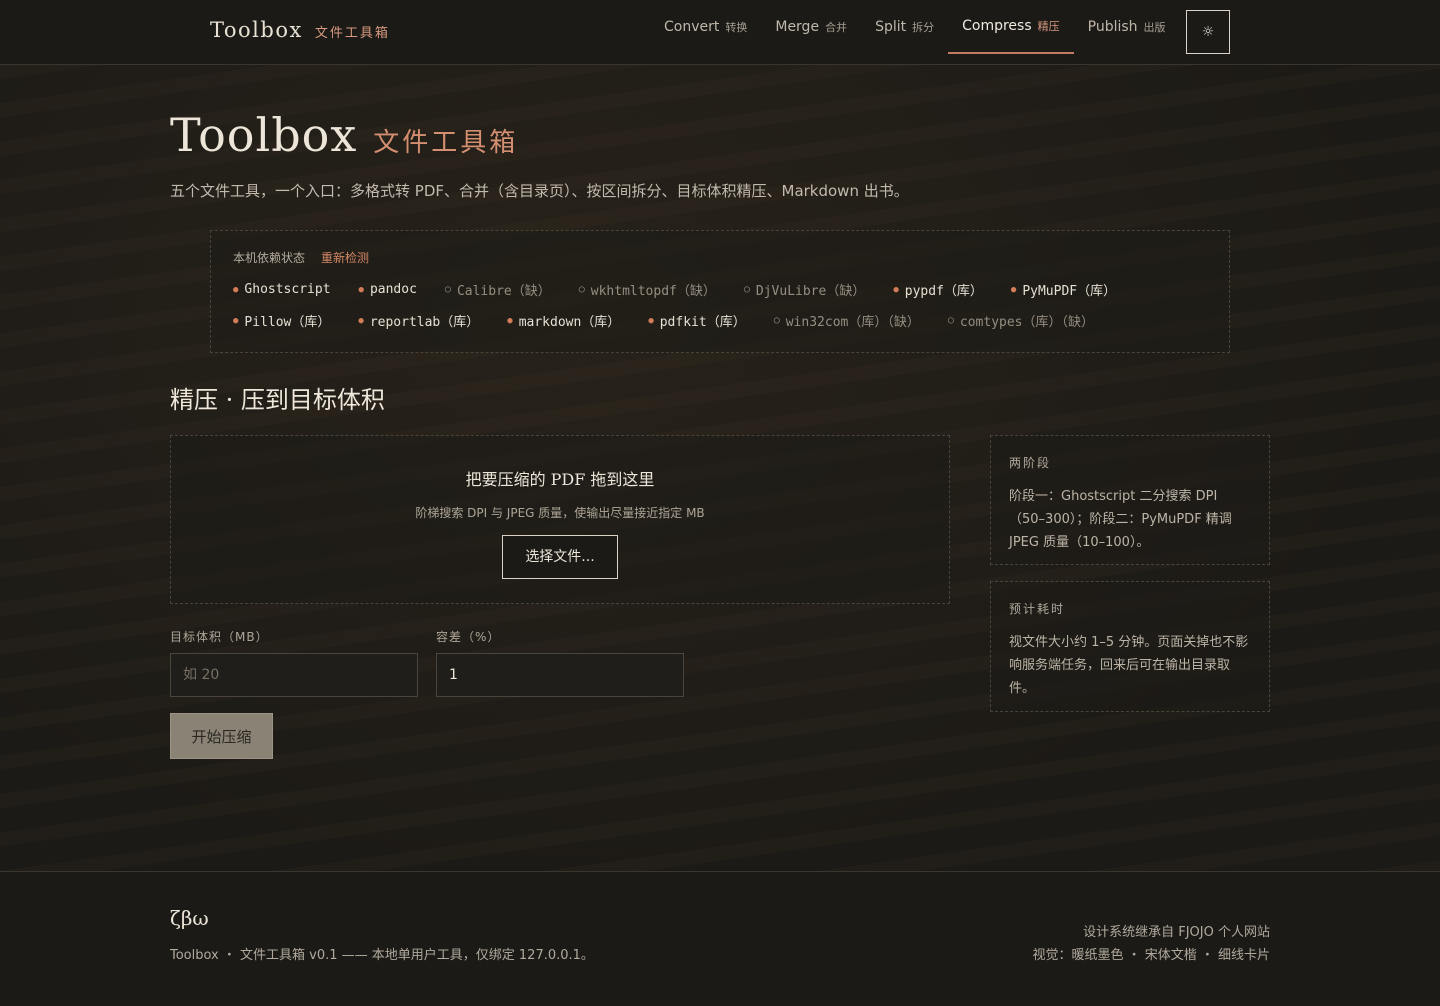 This screenshot has height=1006, width=1440. What do you see at coordinates (345, 257) in the screenshot?
I see `recheck-link: 重新检测` at bounding box center [345, 257].